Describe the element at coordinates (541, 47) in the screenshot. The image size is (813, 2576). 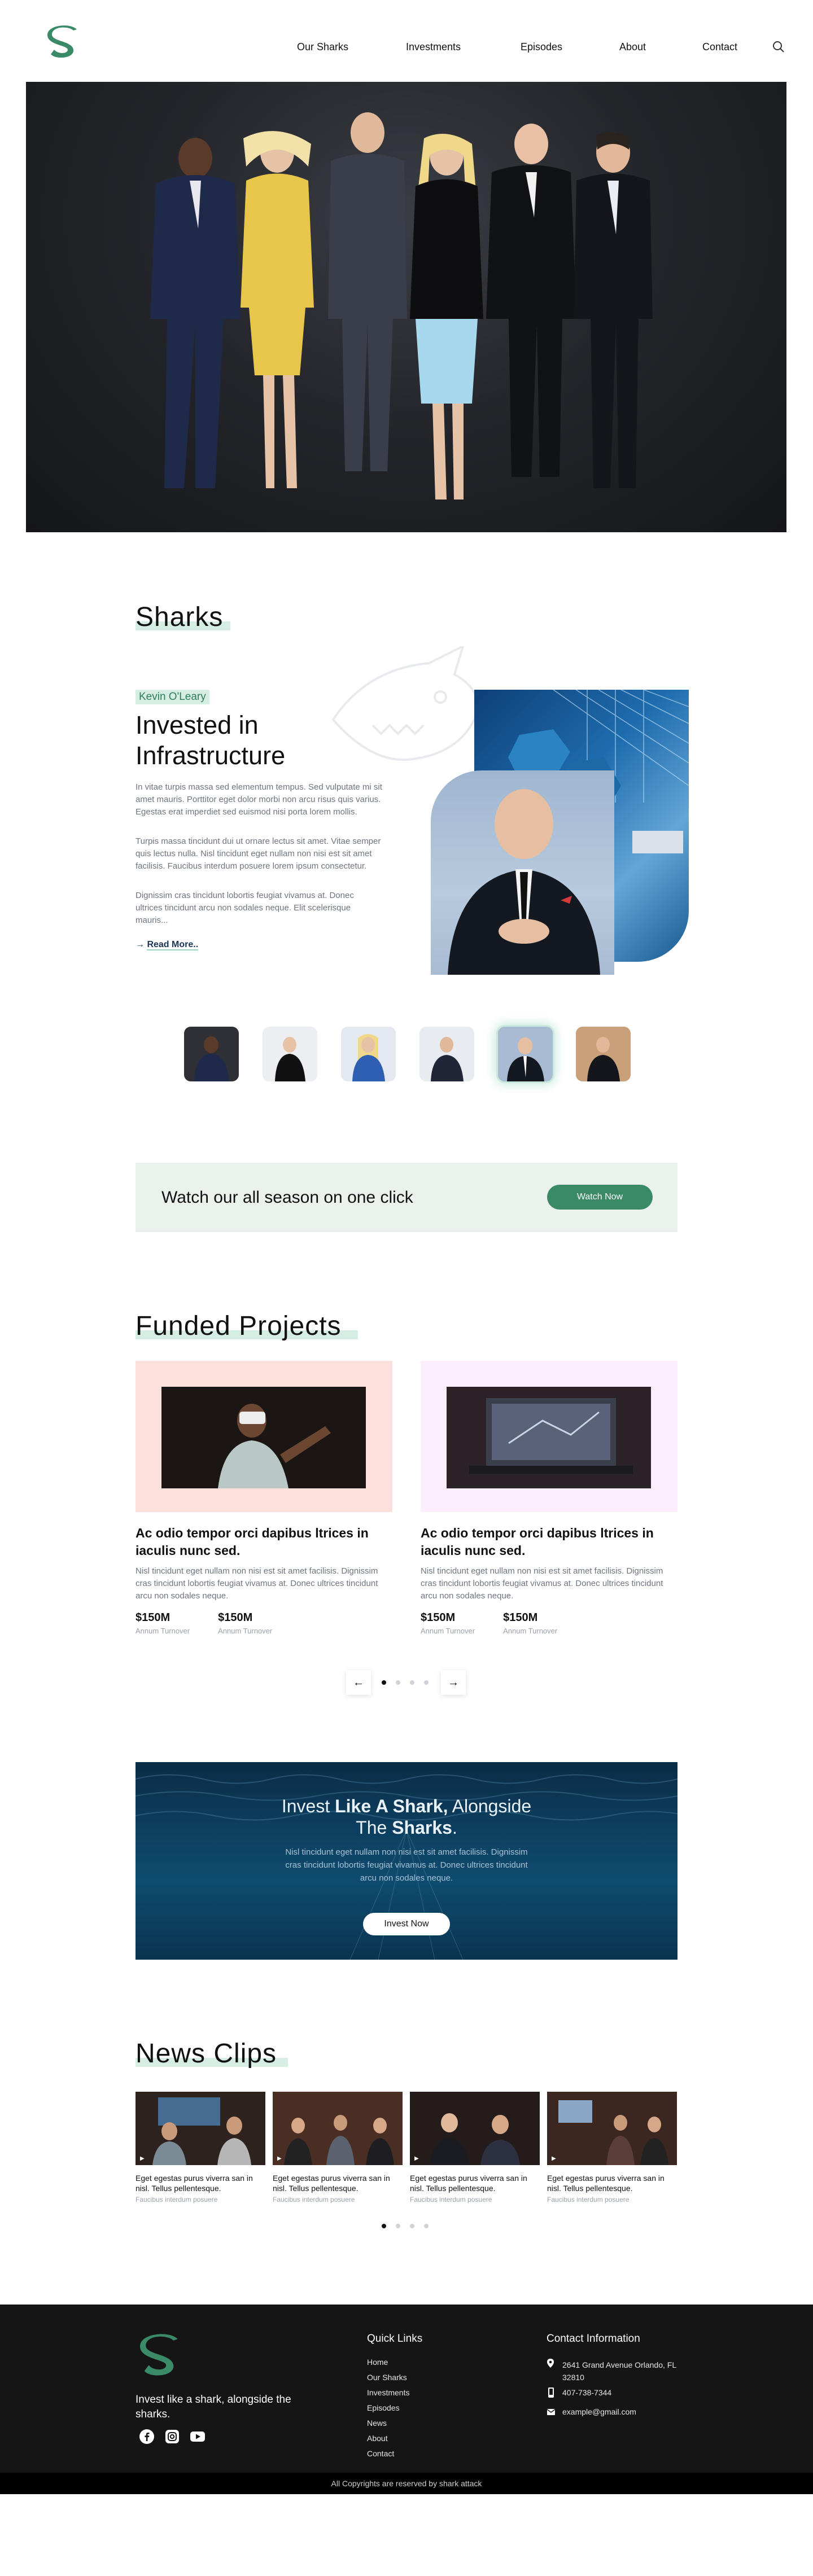
I see `nav-episodes: Episodes` at that location.